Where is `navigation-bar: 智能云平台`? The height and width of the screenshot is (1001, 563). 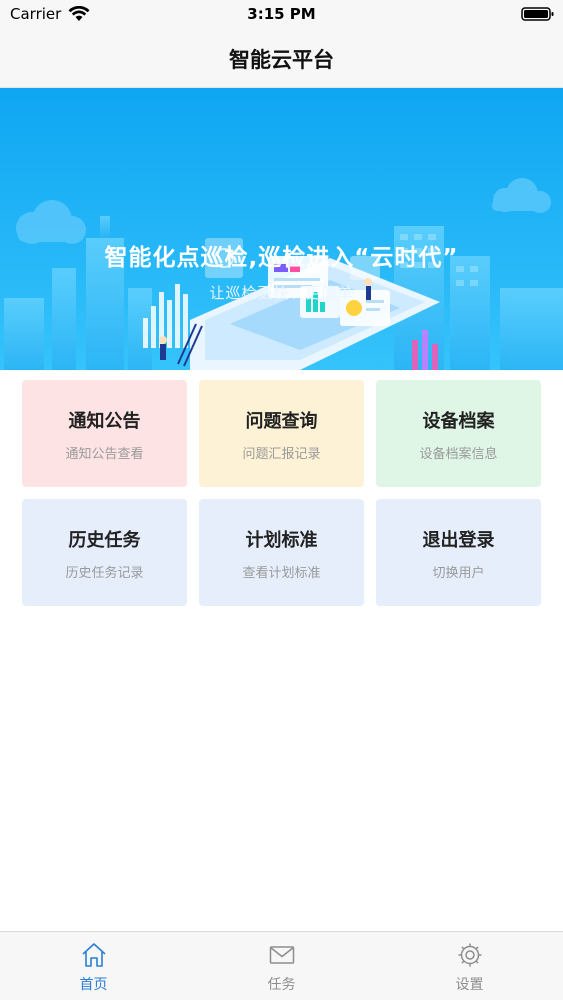 navigation-bar: 智能云平台 is located at coordinates (281, 59).